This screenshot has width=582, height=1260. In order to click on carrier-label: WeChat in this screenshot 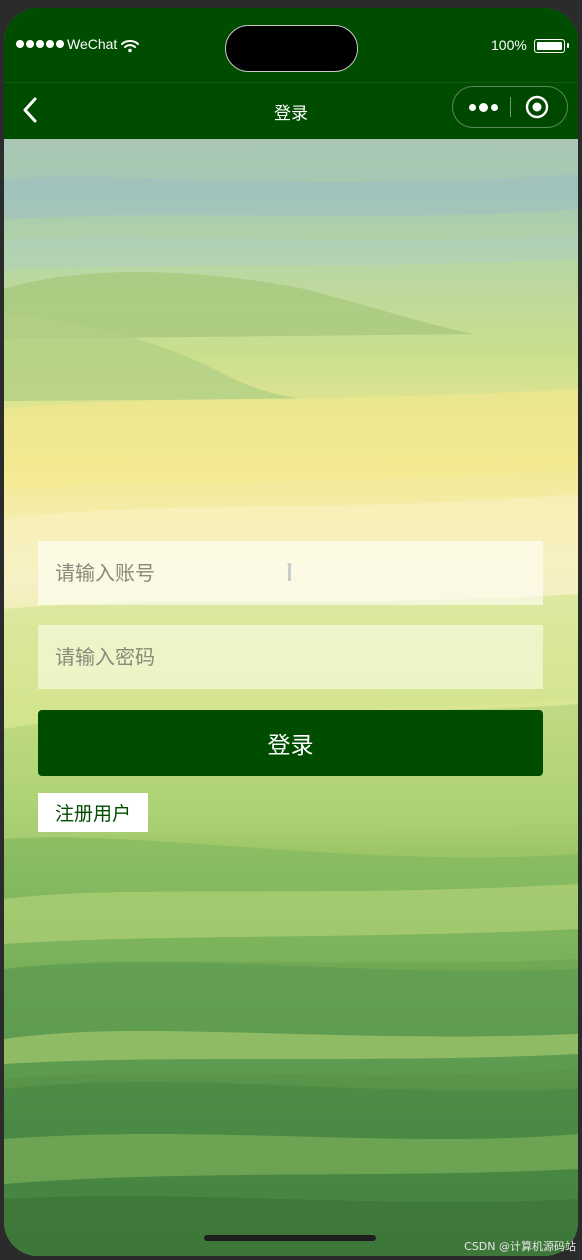, I will do `click(92, 44)`.